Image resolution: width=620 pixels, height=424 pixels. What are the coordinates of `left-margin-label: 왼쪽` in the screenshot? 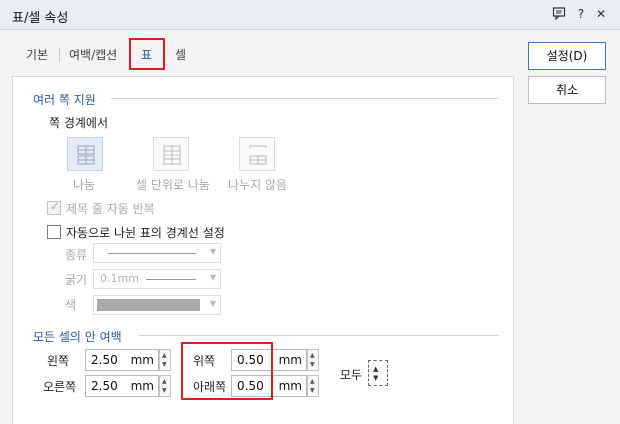 It's located at (58, 361).